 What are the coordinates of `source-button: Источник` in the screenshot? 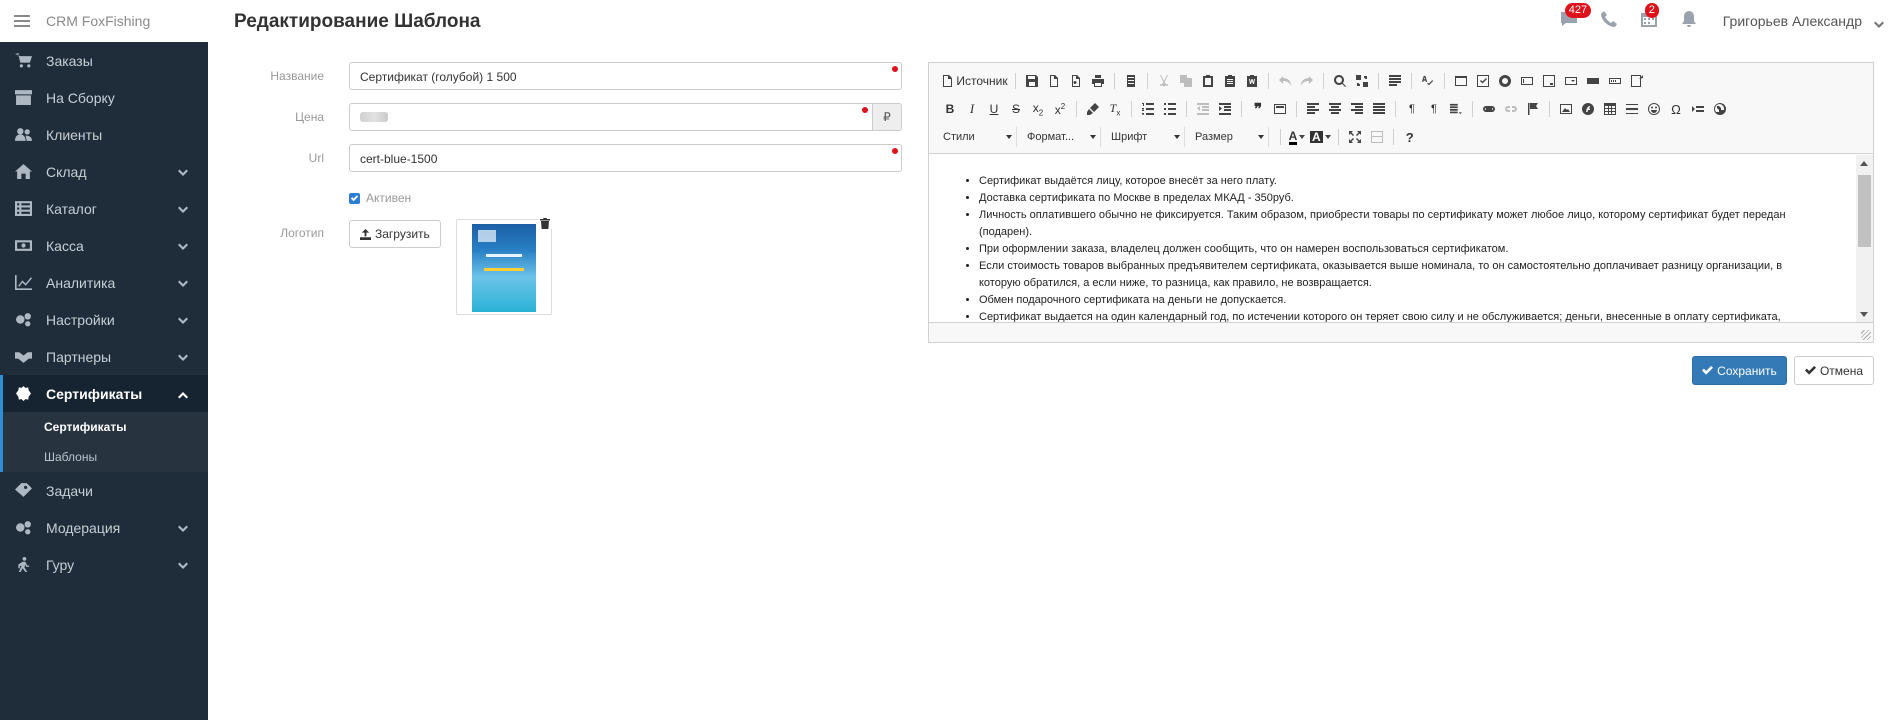 It's located at (974, 81).